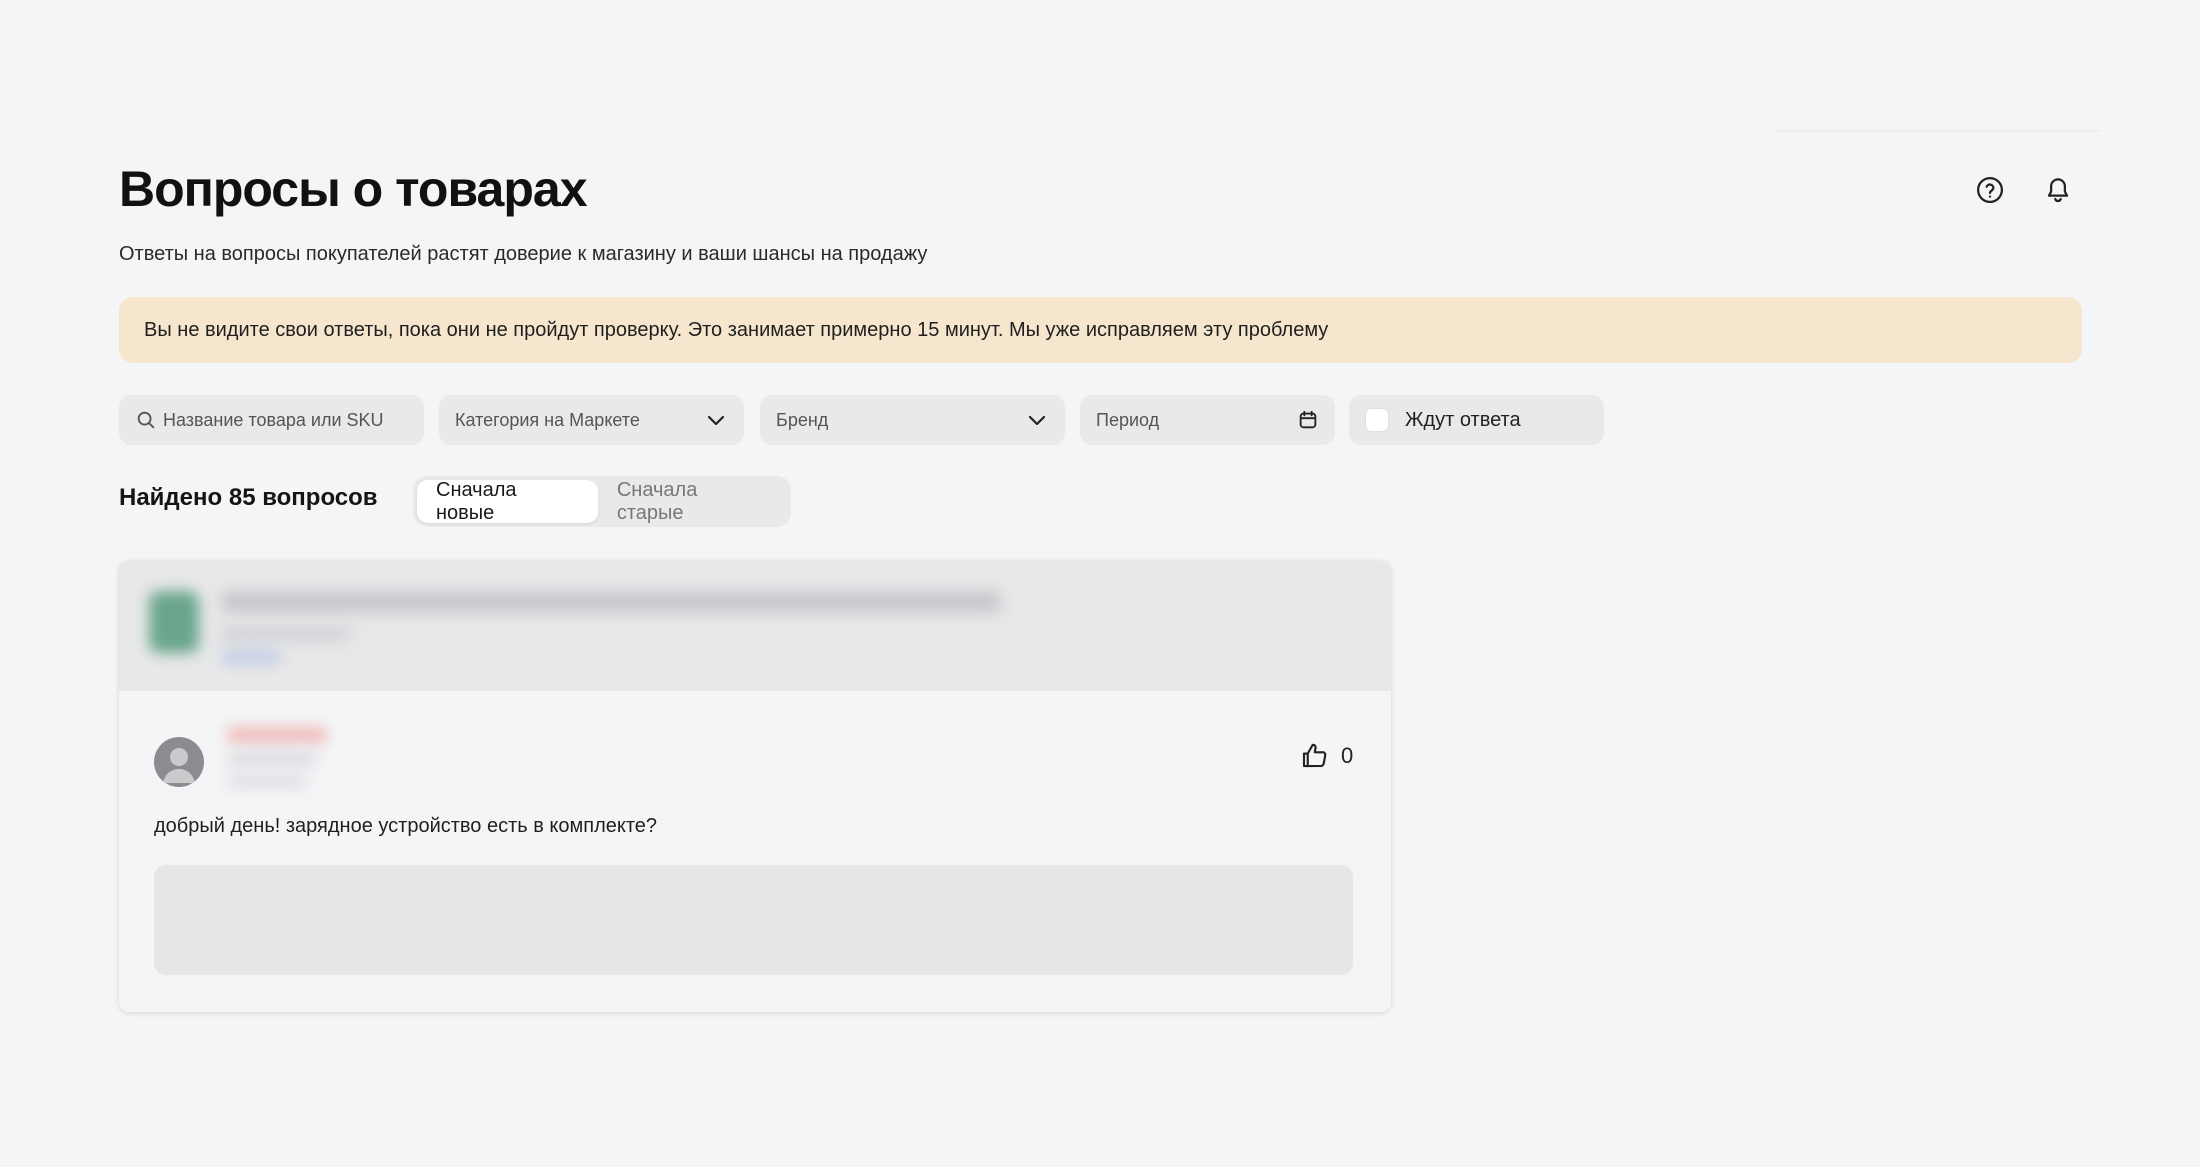 This screenshot has width=2200, height=1167. I want to click on search-input: Название товара или SKU, so click(271, 420).